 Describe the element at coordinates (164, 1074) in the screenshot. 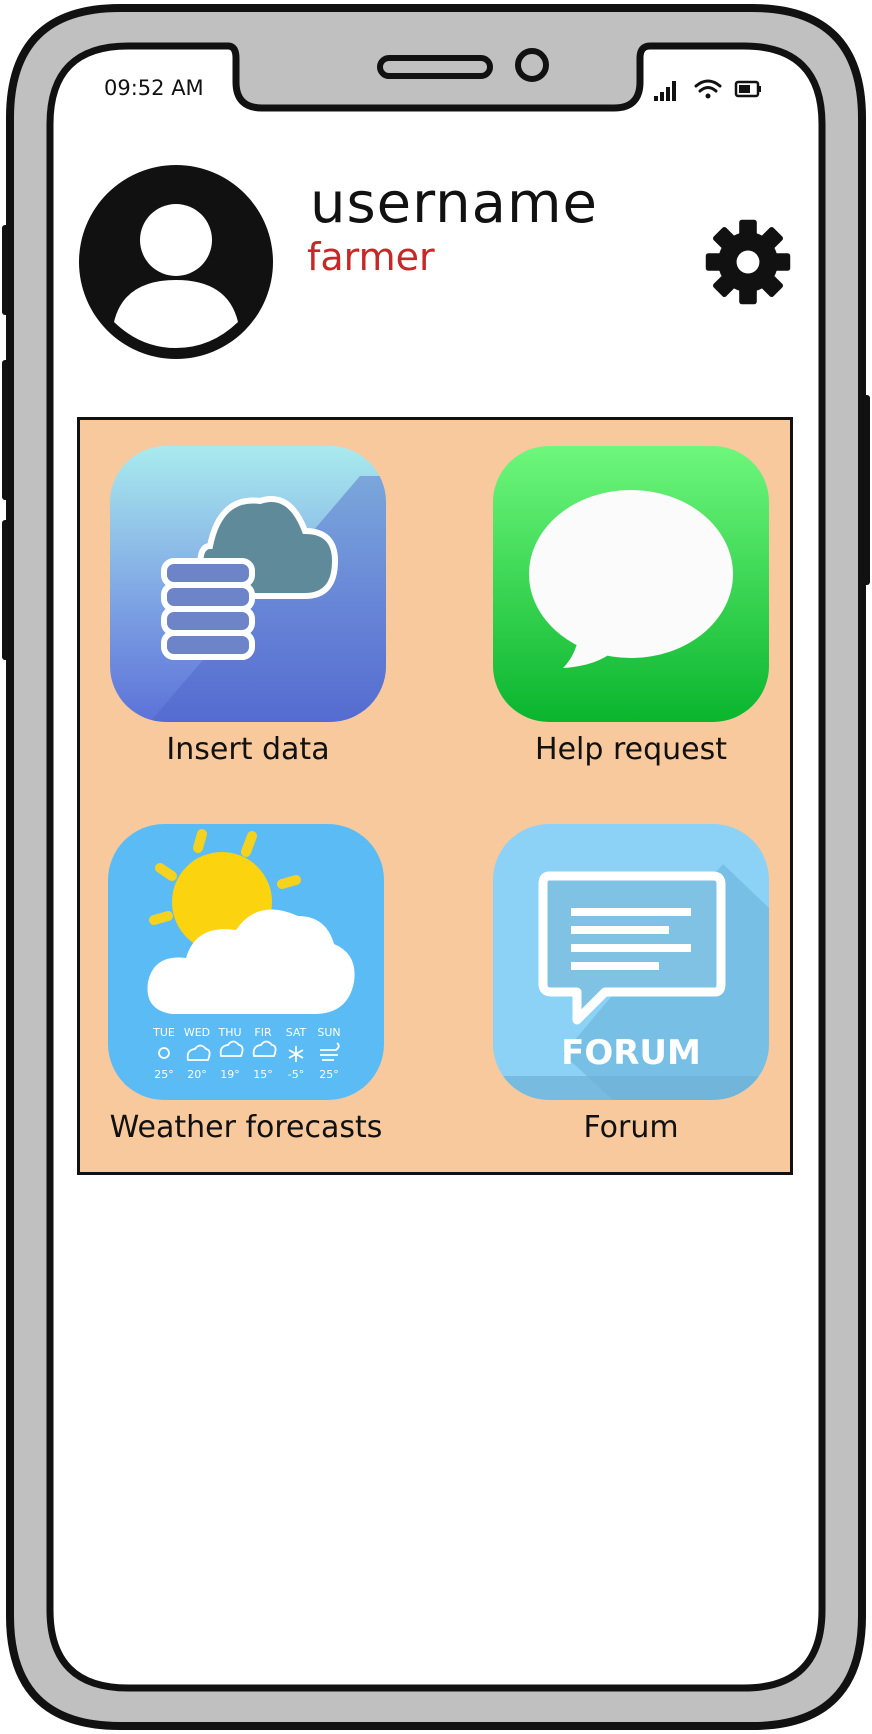

I see `weather-temp-0: 25°` at that location.